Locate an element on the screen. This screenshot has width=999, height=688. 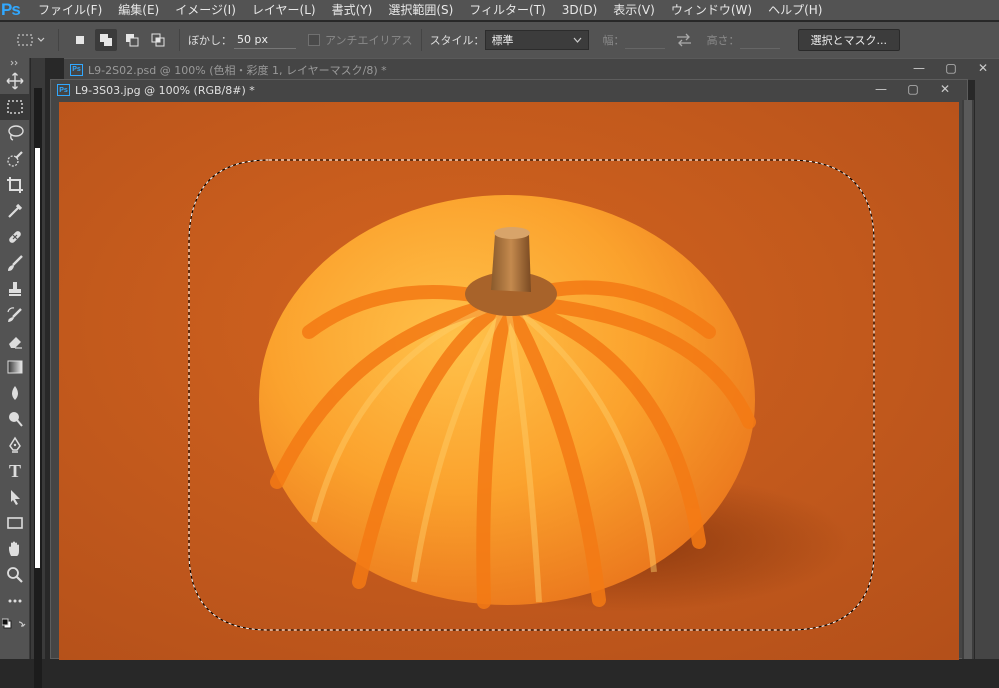
tools-panel: T is located at coordinates (15, 358).